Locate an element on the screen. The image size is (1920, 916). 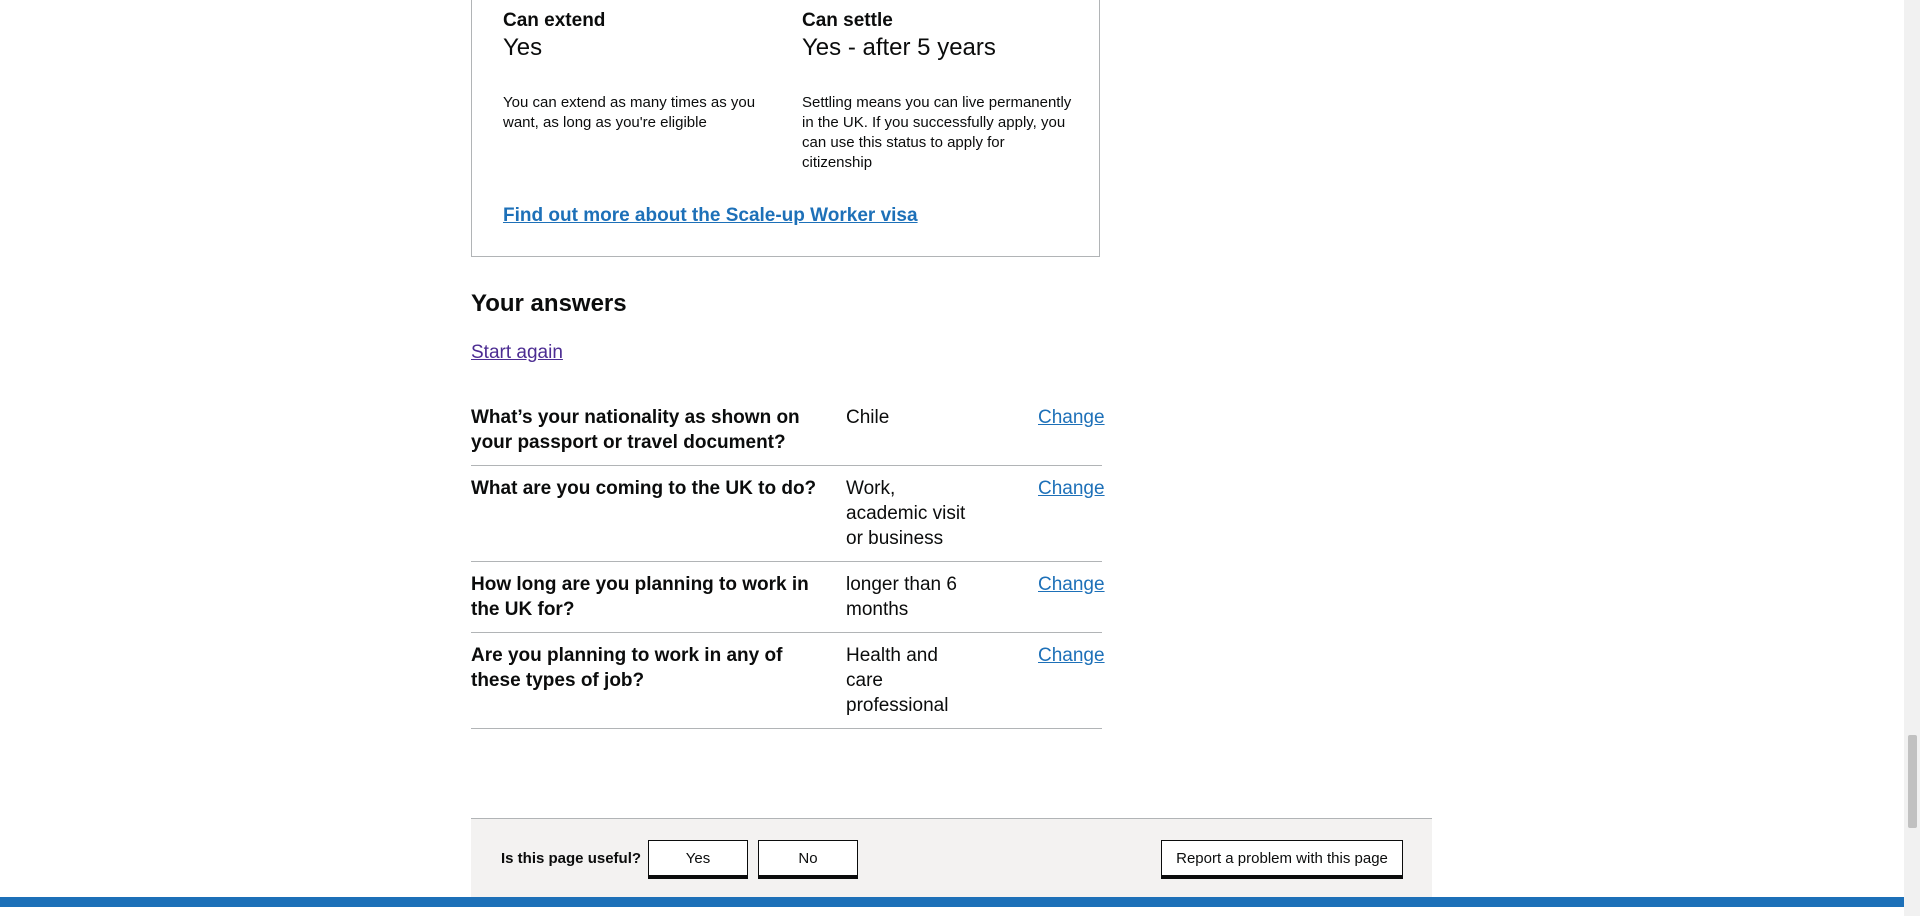
answer-row-value: Chile is located at coordinates (868, 417).